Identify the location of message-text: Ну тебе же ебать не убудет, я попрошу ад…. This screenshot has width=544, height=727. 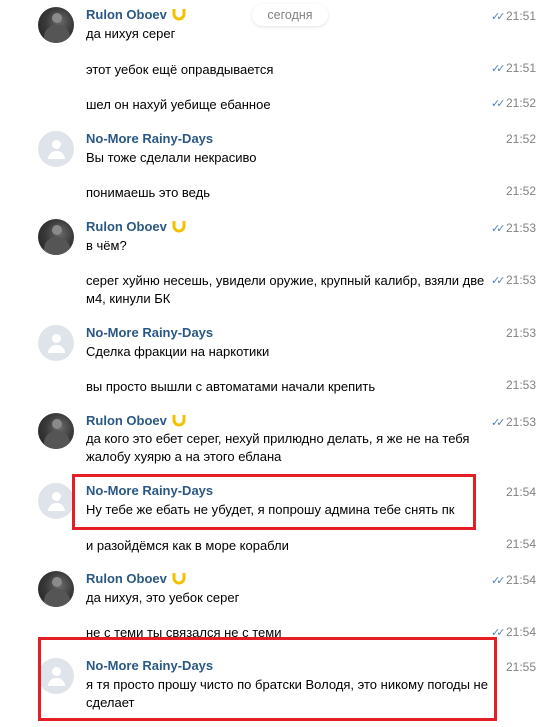
(270, 509).